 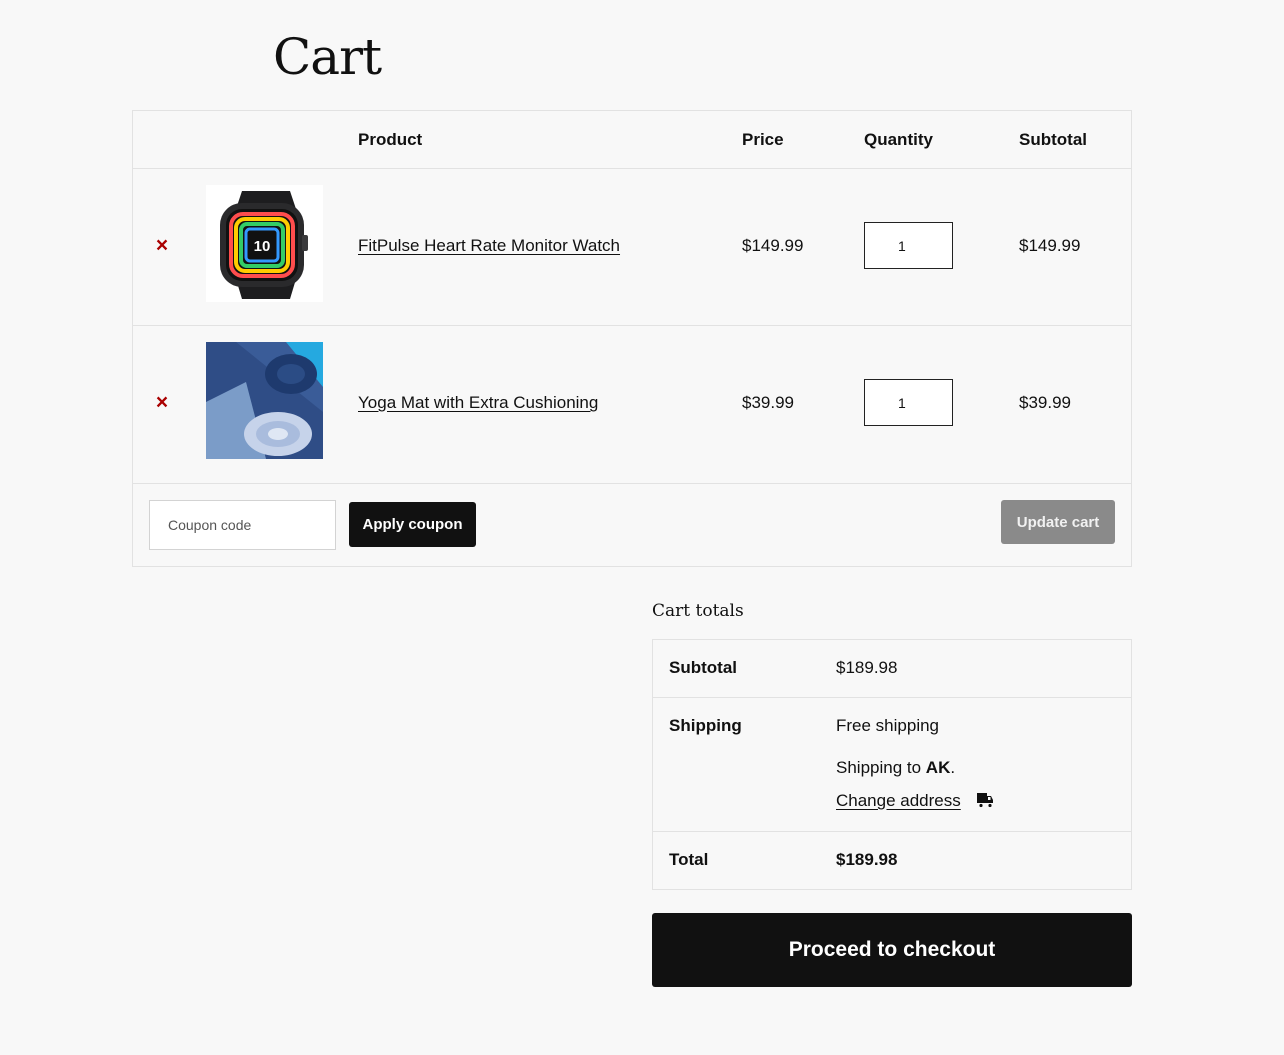 What do you see at coordinates (938, 767) in the screenshot?
I see `shipping-state: AK` at bounding box center [938, 767].